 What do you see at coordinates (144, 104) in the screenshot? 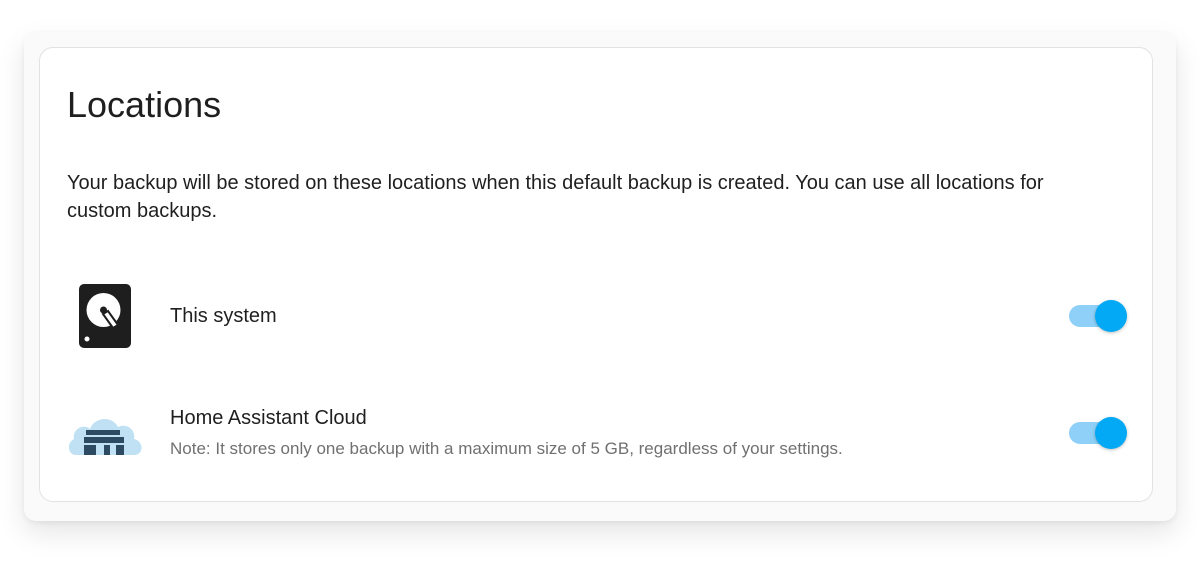
I see `section-title: Locations` at bounding box center [144, 104].